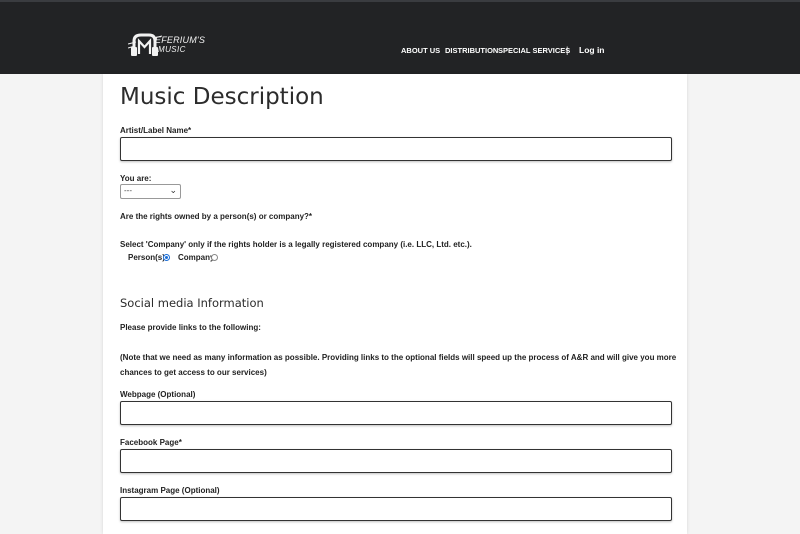  I want to click on facebook-input, so click(396, 461).